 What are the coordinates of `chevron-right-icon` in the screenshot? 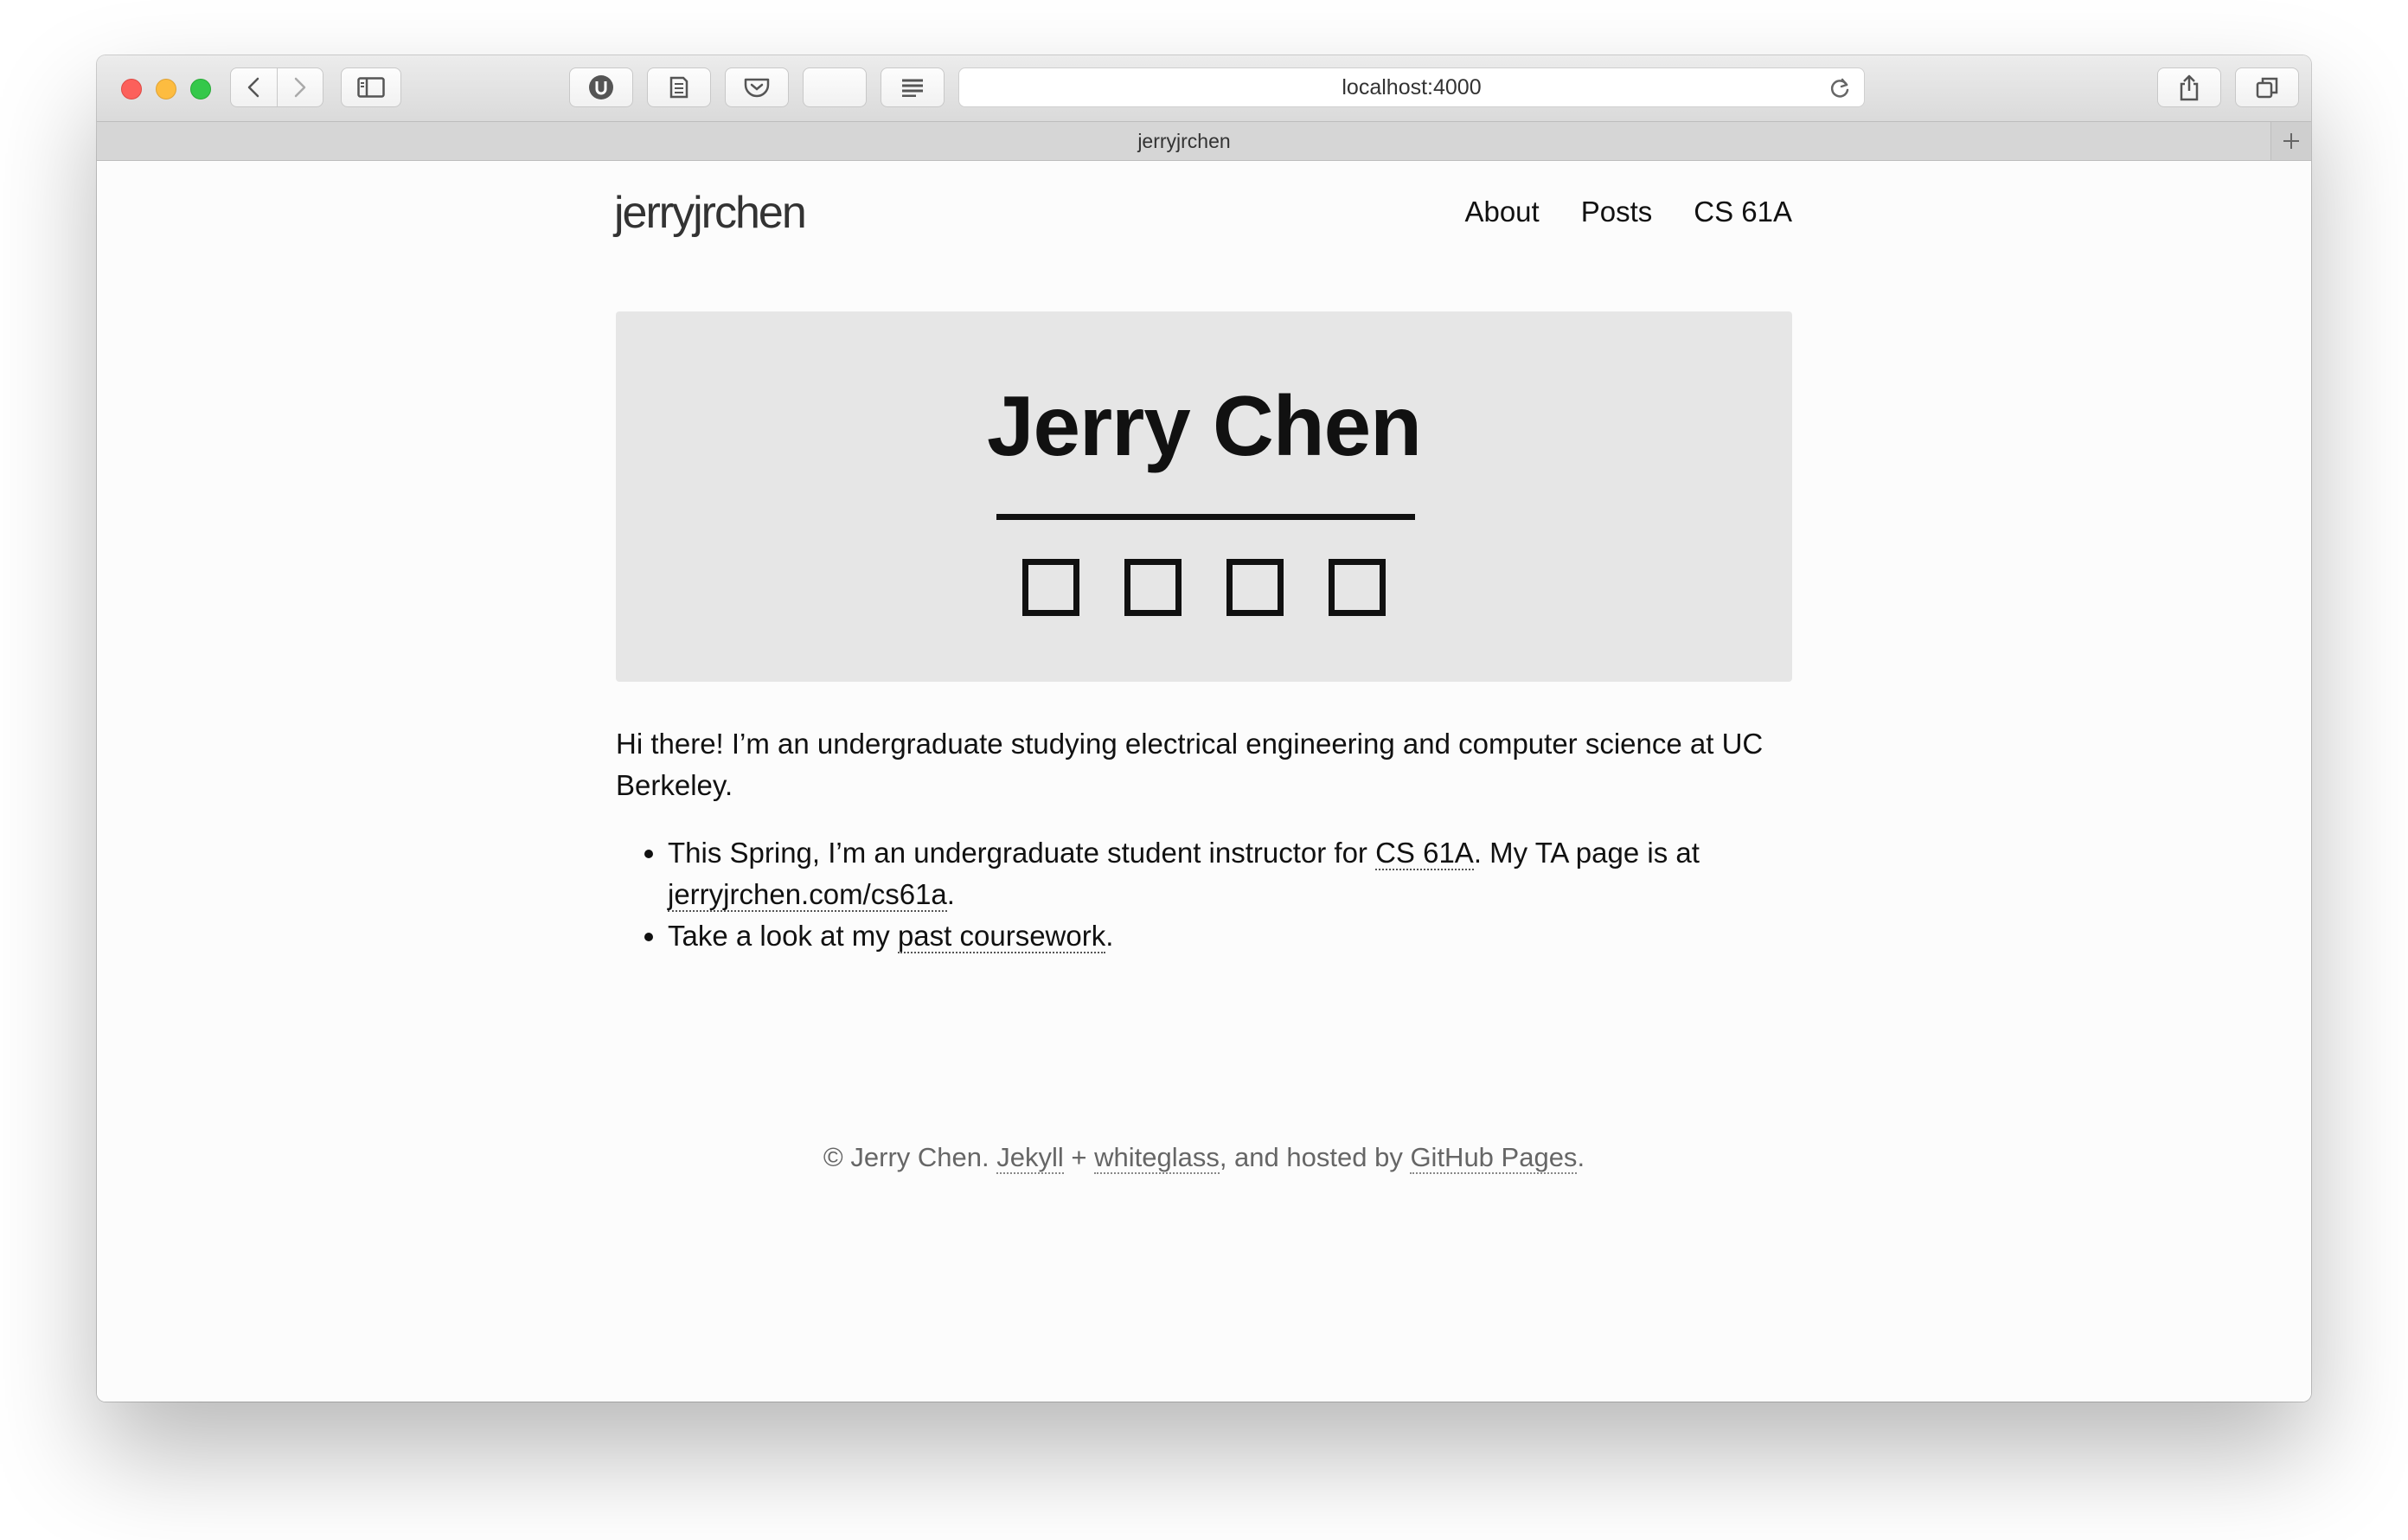 It's located at (299, 87).